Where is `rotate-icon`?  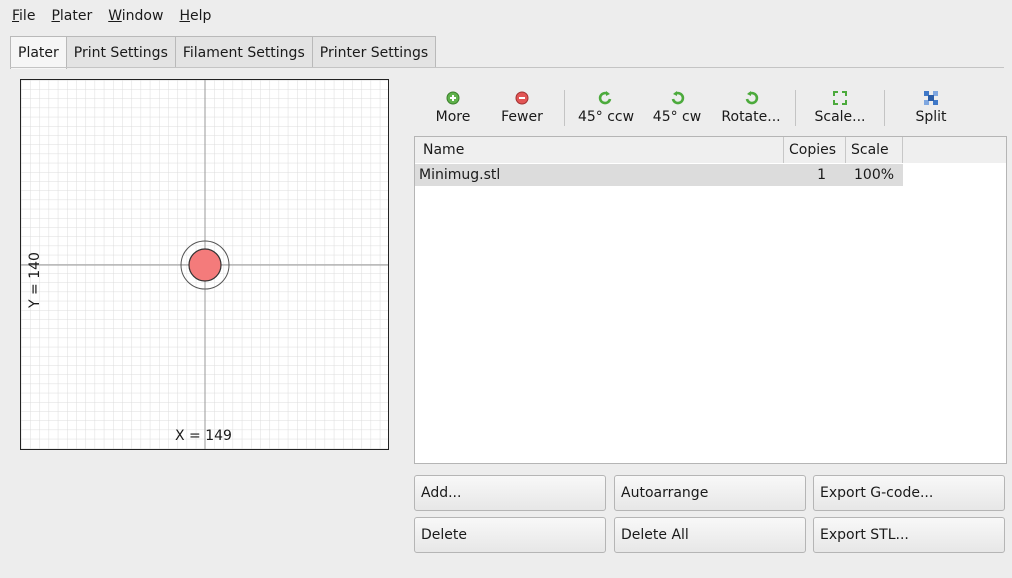 rotate-icon is located at coordinates (751, 98).